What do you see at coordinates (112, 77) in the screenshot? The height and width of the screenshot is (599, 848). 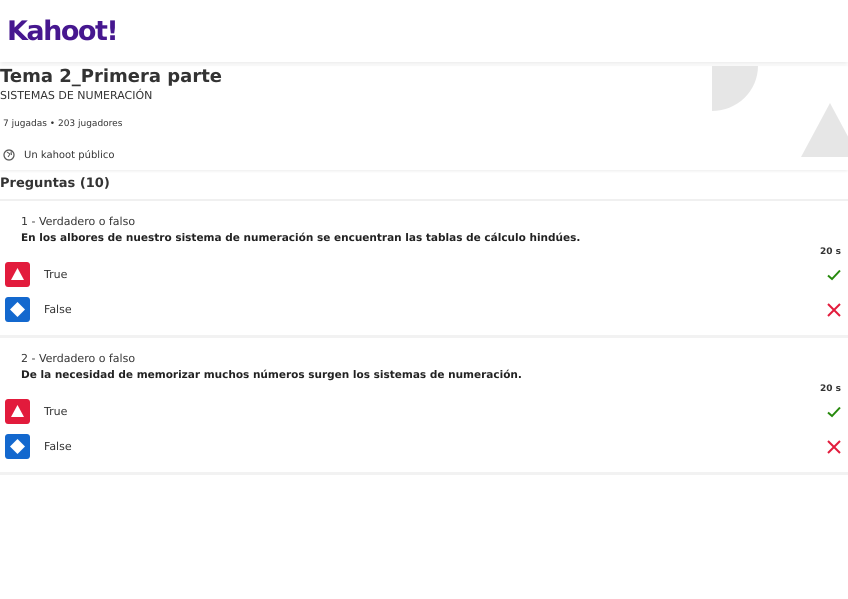 I see `kahoot-title: Tema 2_Primera parte` at bounding box center [112, 77].